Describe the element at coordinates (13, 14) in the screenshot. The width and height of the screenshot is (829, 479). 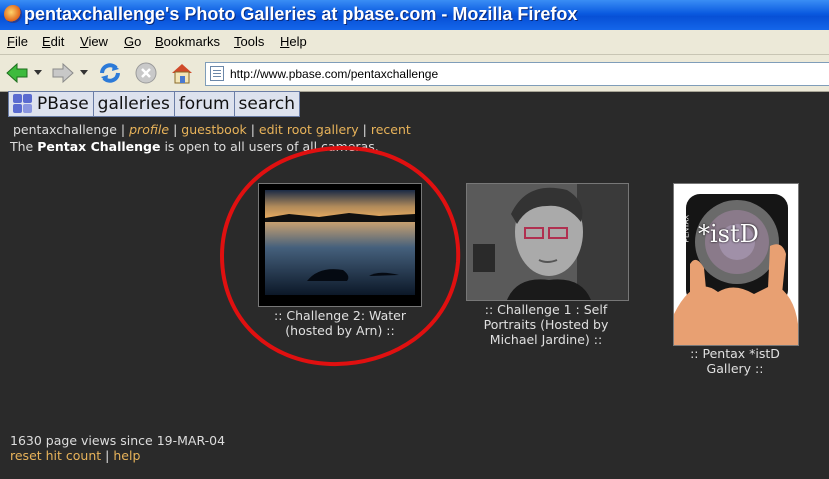
I see `firefox-logo-icon` at that location.